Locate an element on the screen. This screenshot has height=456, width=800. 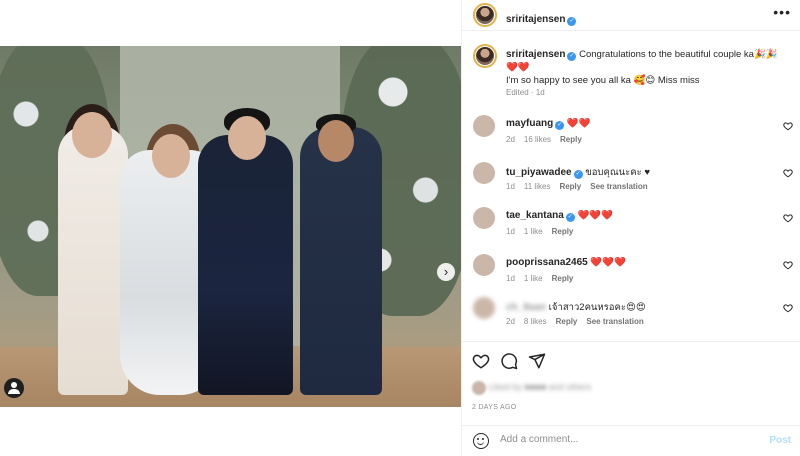
comment-meta: 2d 16 likes Reply is located at coordinates (548, 139).